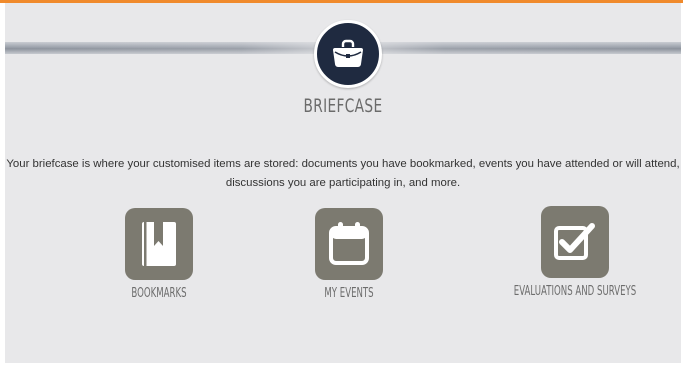 The image size is (683, 365). What do you see at coordinates (349, 244) in the screenshot?
I see `calendar-icon` at bounding box center [349, 244].